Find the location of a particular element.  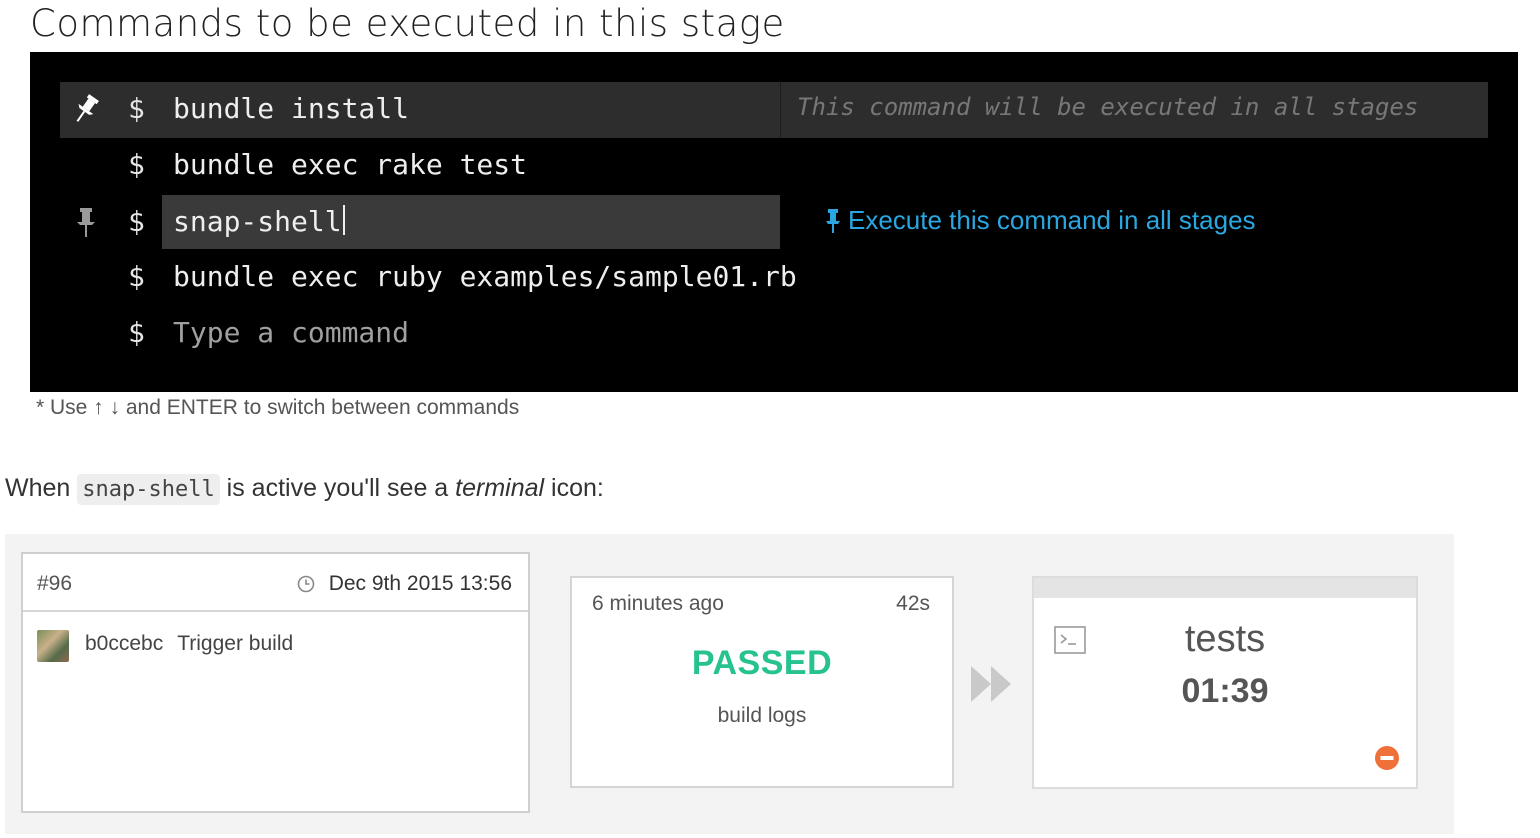

build-date-text: Dec 9th 2015 13:56 is located at coordinates (420, 583).